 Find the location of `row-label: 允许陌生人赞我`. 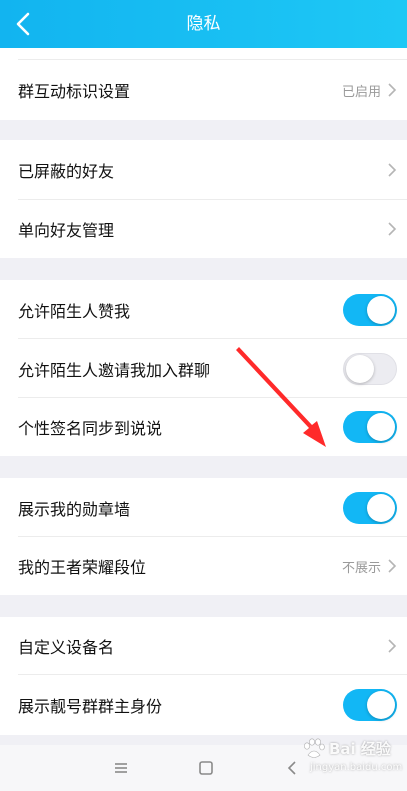

row-label: 允许陌生人赞我 is located at coordinates (74, 311).